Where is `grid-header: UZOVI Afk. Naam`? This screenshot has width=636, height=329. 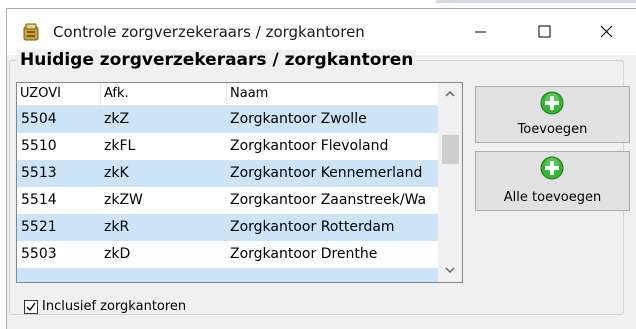
grid-header: UZOVI Afk. Naam is located at coordinates (227, 94).